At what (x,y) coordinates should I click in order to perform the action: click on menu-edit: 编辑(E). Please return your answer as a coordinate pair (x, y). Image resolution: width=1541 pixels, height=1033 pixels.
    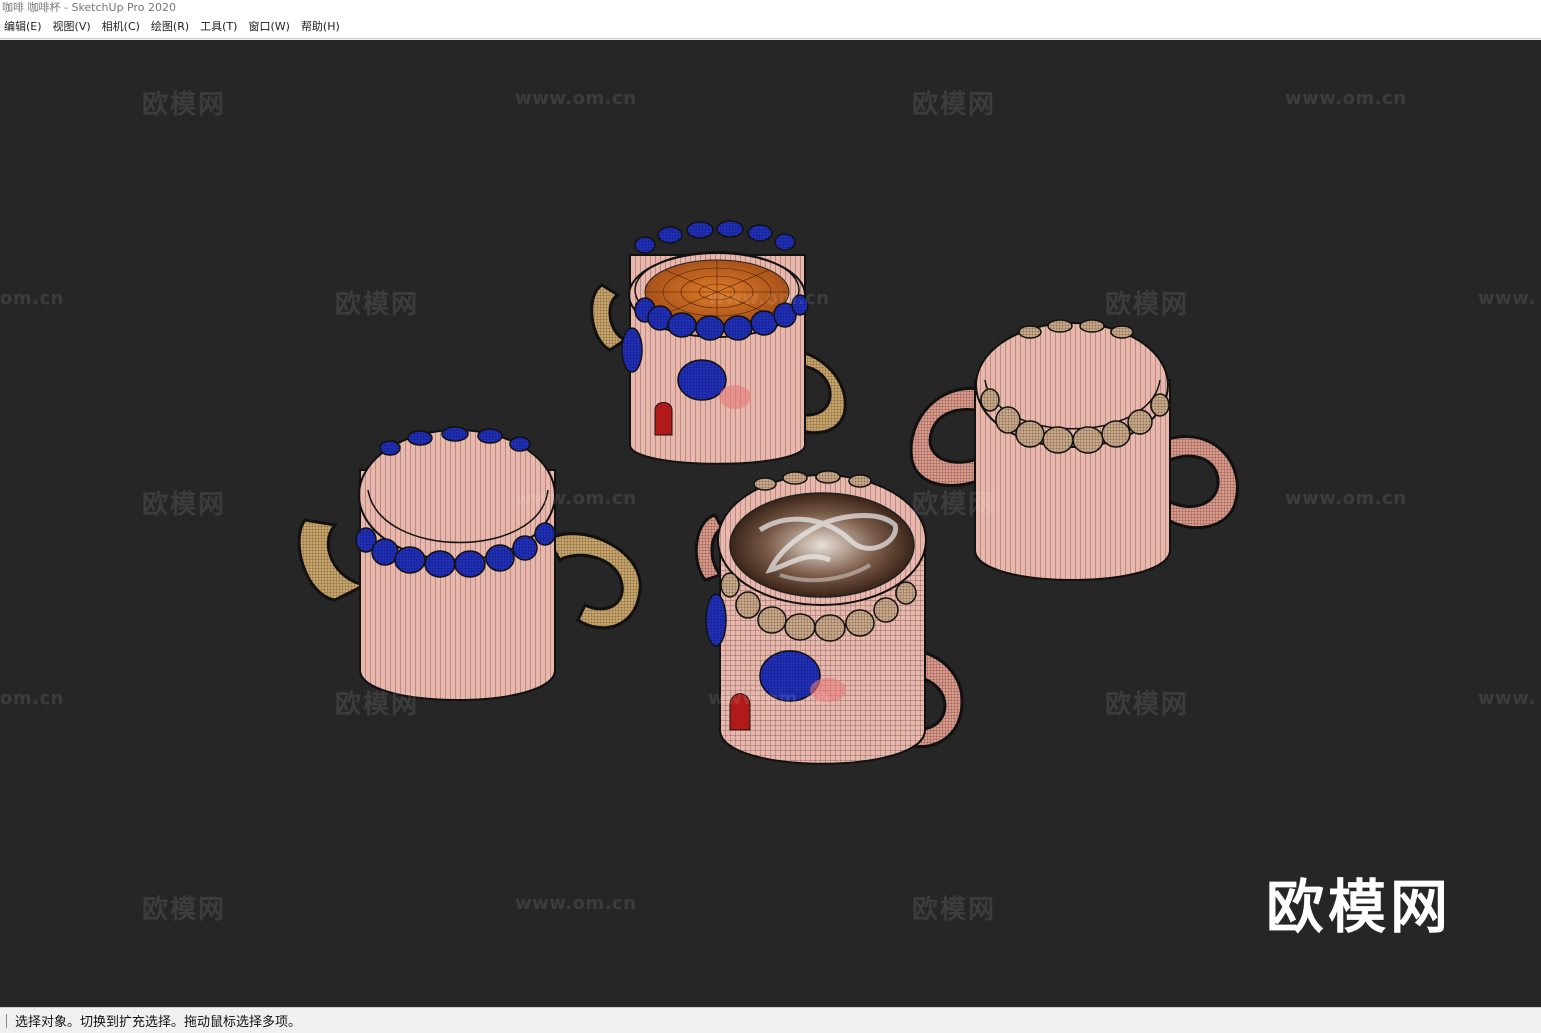
    Looking at the image, I should click on (24, 27).